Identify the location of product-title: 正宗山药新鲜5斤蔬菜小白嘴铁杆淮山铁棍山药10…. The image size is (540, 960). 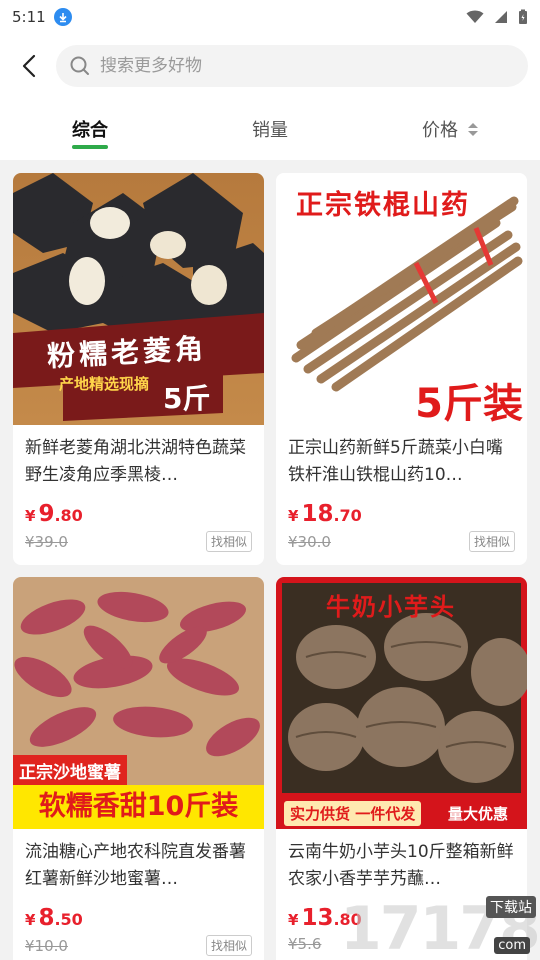
(395, 461).